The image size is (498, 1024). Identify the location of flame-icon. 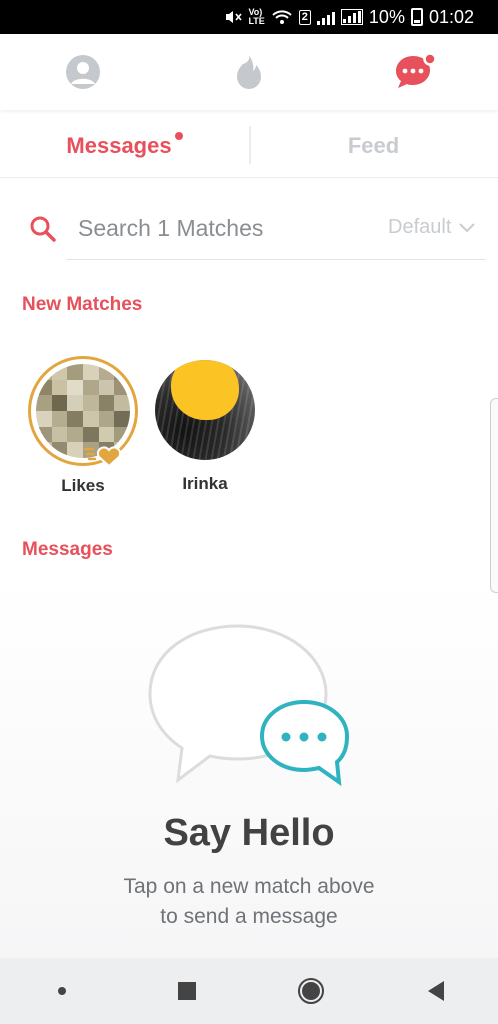
(249, 72).